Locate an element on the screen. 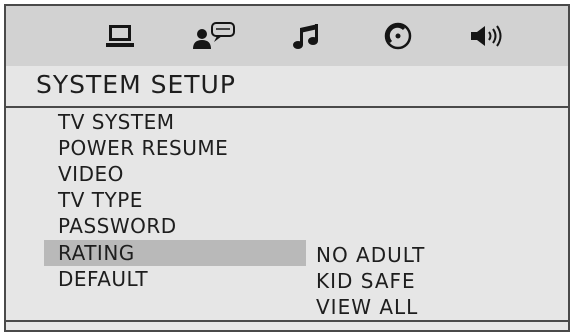 The height and width of the screenshot is (336, 574). bottom-divider is located at coordinates (287, 321).